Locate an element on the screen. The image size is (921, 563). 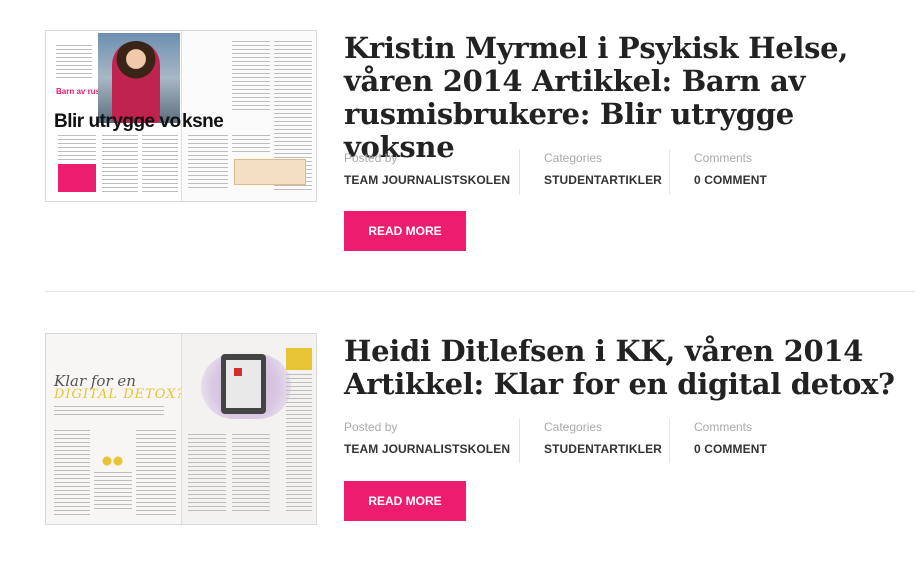
yellow-dots is located at coordinates (114, 461).